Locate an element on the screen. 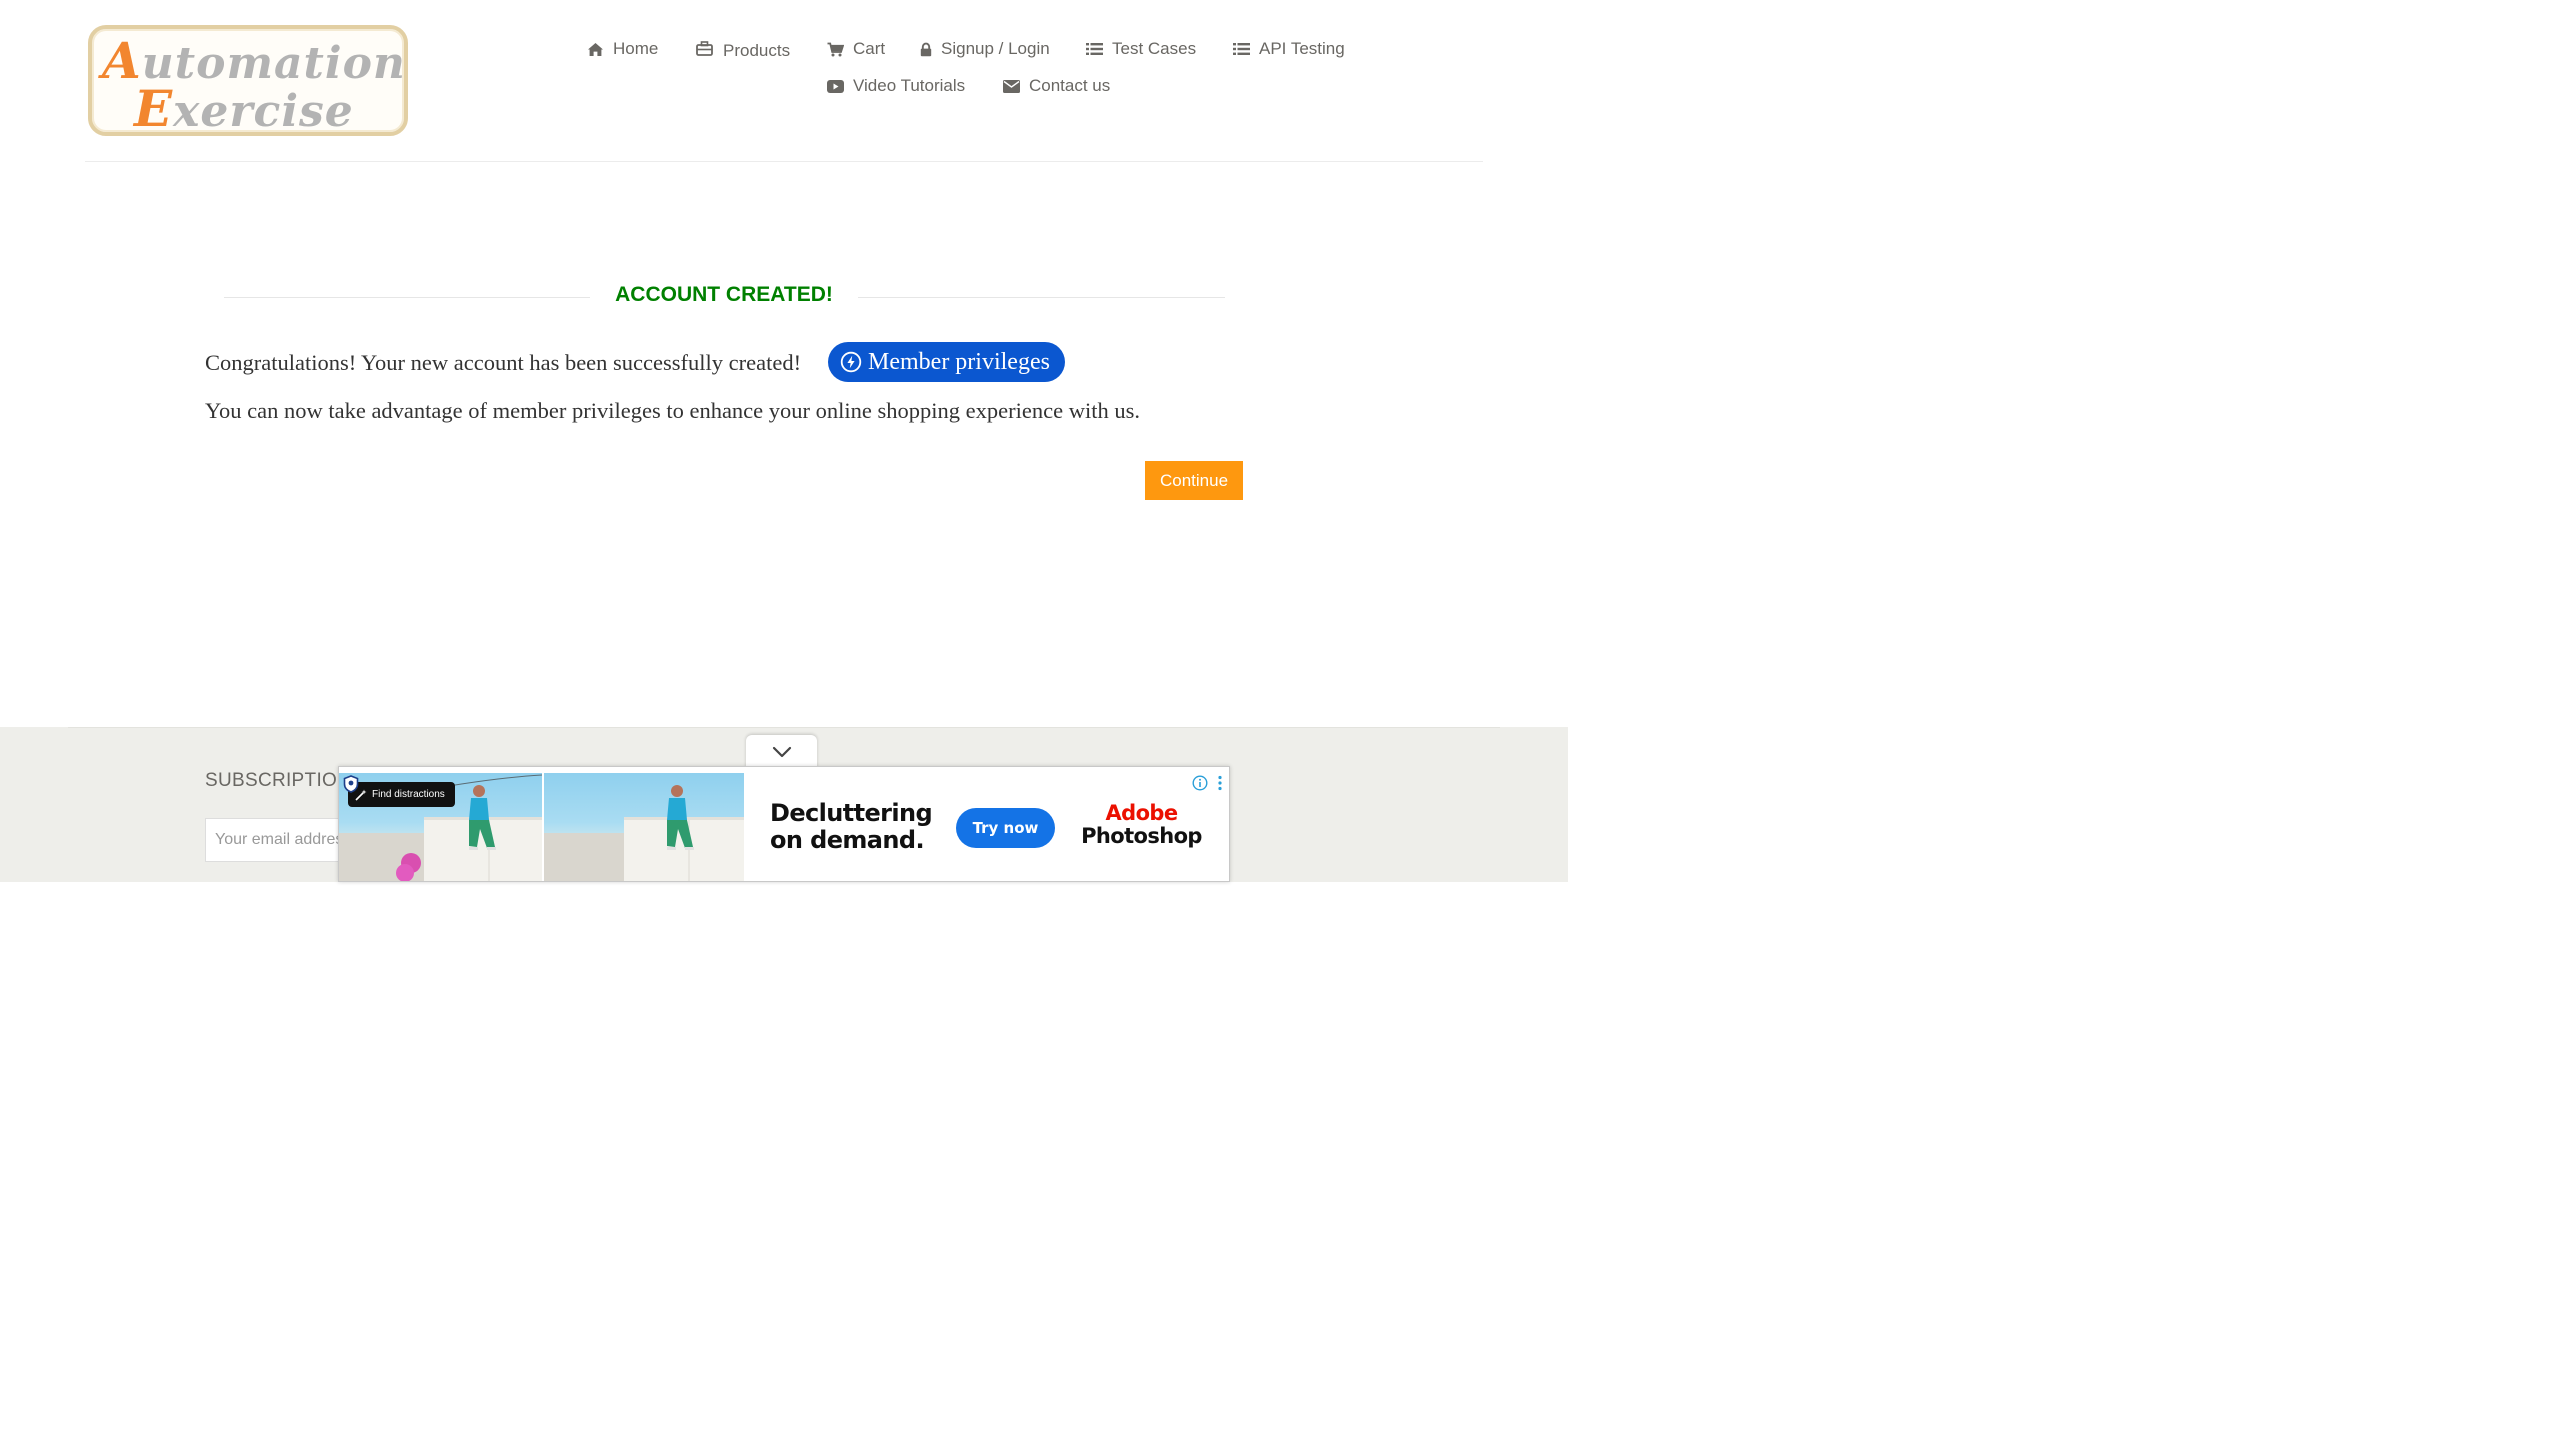 Image resolution: width=2560 pixels, height=1440 pixels. continue-button: Continue is located at coordinates (1194, 480).